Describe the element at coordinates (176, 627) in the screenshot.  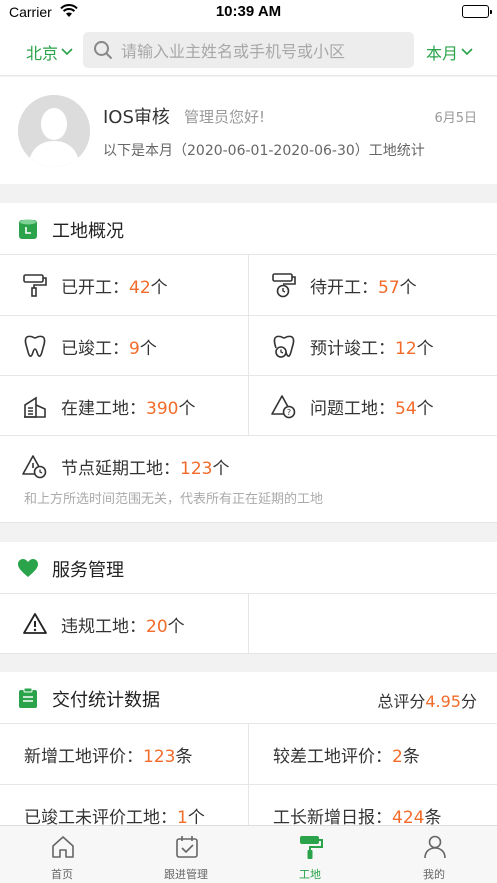
I see `violation-unit: 个` at that location.